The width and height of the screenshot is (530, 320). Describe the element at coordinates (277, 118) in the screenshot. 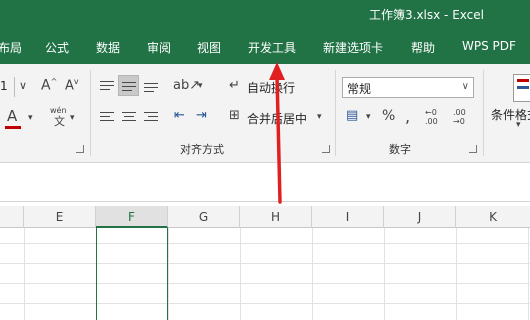

I see `merge-center-button: 合并后居中` at that location.